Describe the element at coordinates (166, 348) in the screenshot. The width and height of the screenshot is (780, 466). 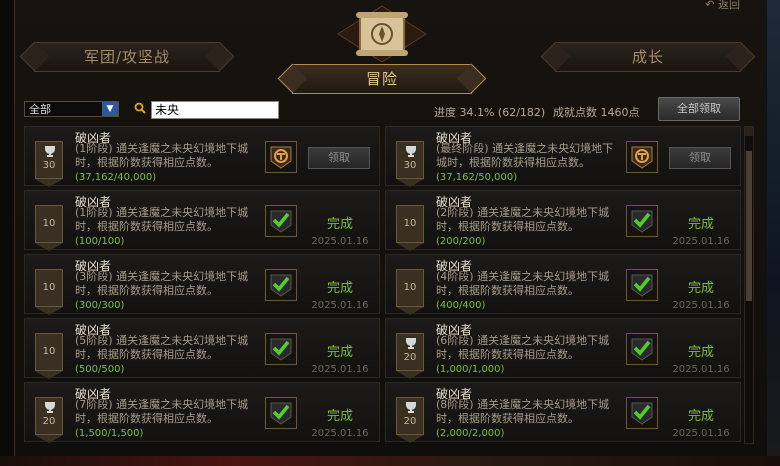
I see `achievement-desc: (5阶段) 通关逢魔之未央幻境地下城时，根据阶数获得相应点数。` at that location.